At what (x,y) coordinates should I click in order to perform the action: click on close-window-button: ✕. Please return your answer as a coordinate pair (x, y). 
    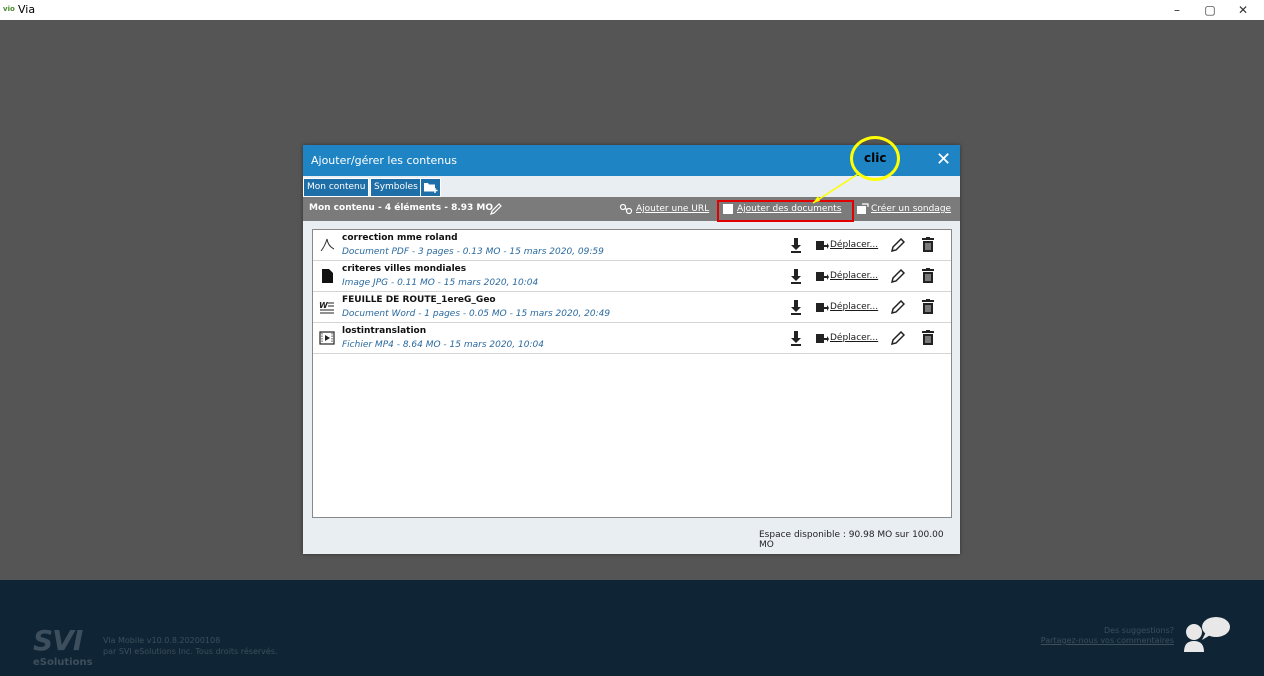
    Looking at the image, I should click on (1243, 10).